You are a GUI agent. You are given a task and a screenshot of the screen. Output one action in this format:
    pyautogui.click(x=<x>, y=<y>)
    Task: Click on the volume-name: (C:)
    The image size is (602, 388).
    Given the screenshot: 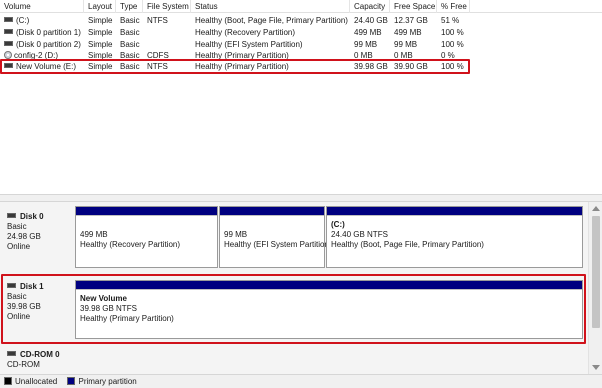 What is the action you would take?
    pyautogui.click(x=23, y=20)
    